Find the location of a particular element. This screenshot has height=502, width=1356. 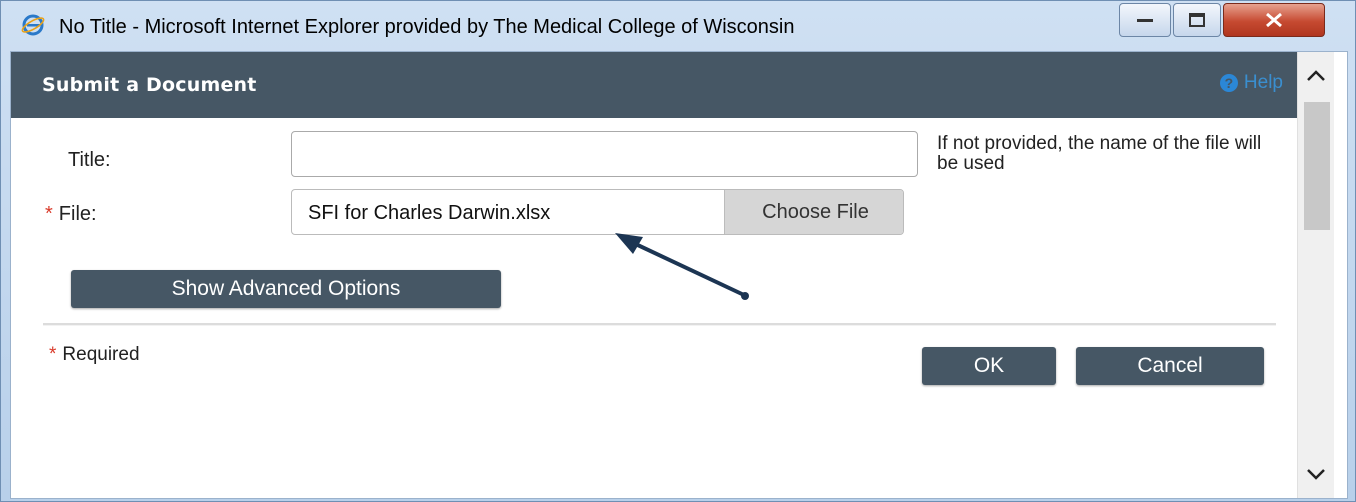

required-note: * Required is located at coordinates (94, 355).